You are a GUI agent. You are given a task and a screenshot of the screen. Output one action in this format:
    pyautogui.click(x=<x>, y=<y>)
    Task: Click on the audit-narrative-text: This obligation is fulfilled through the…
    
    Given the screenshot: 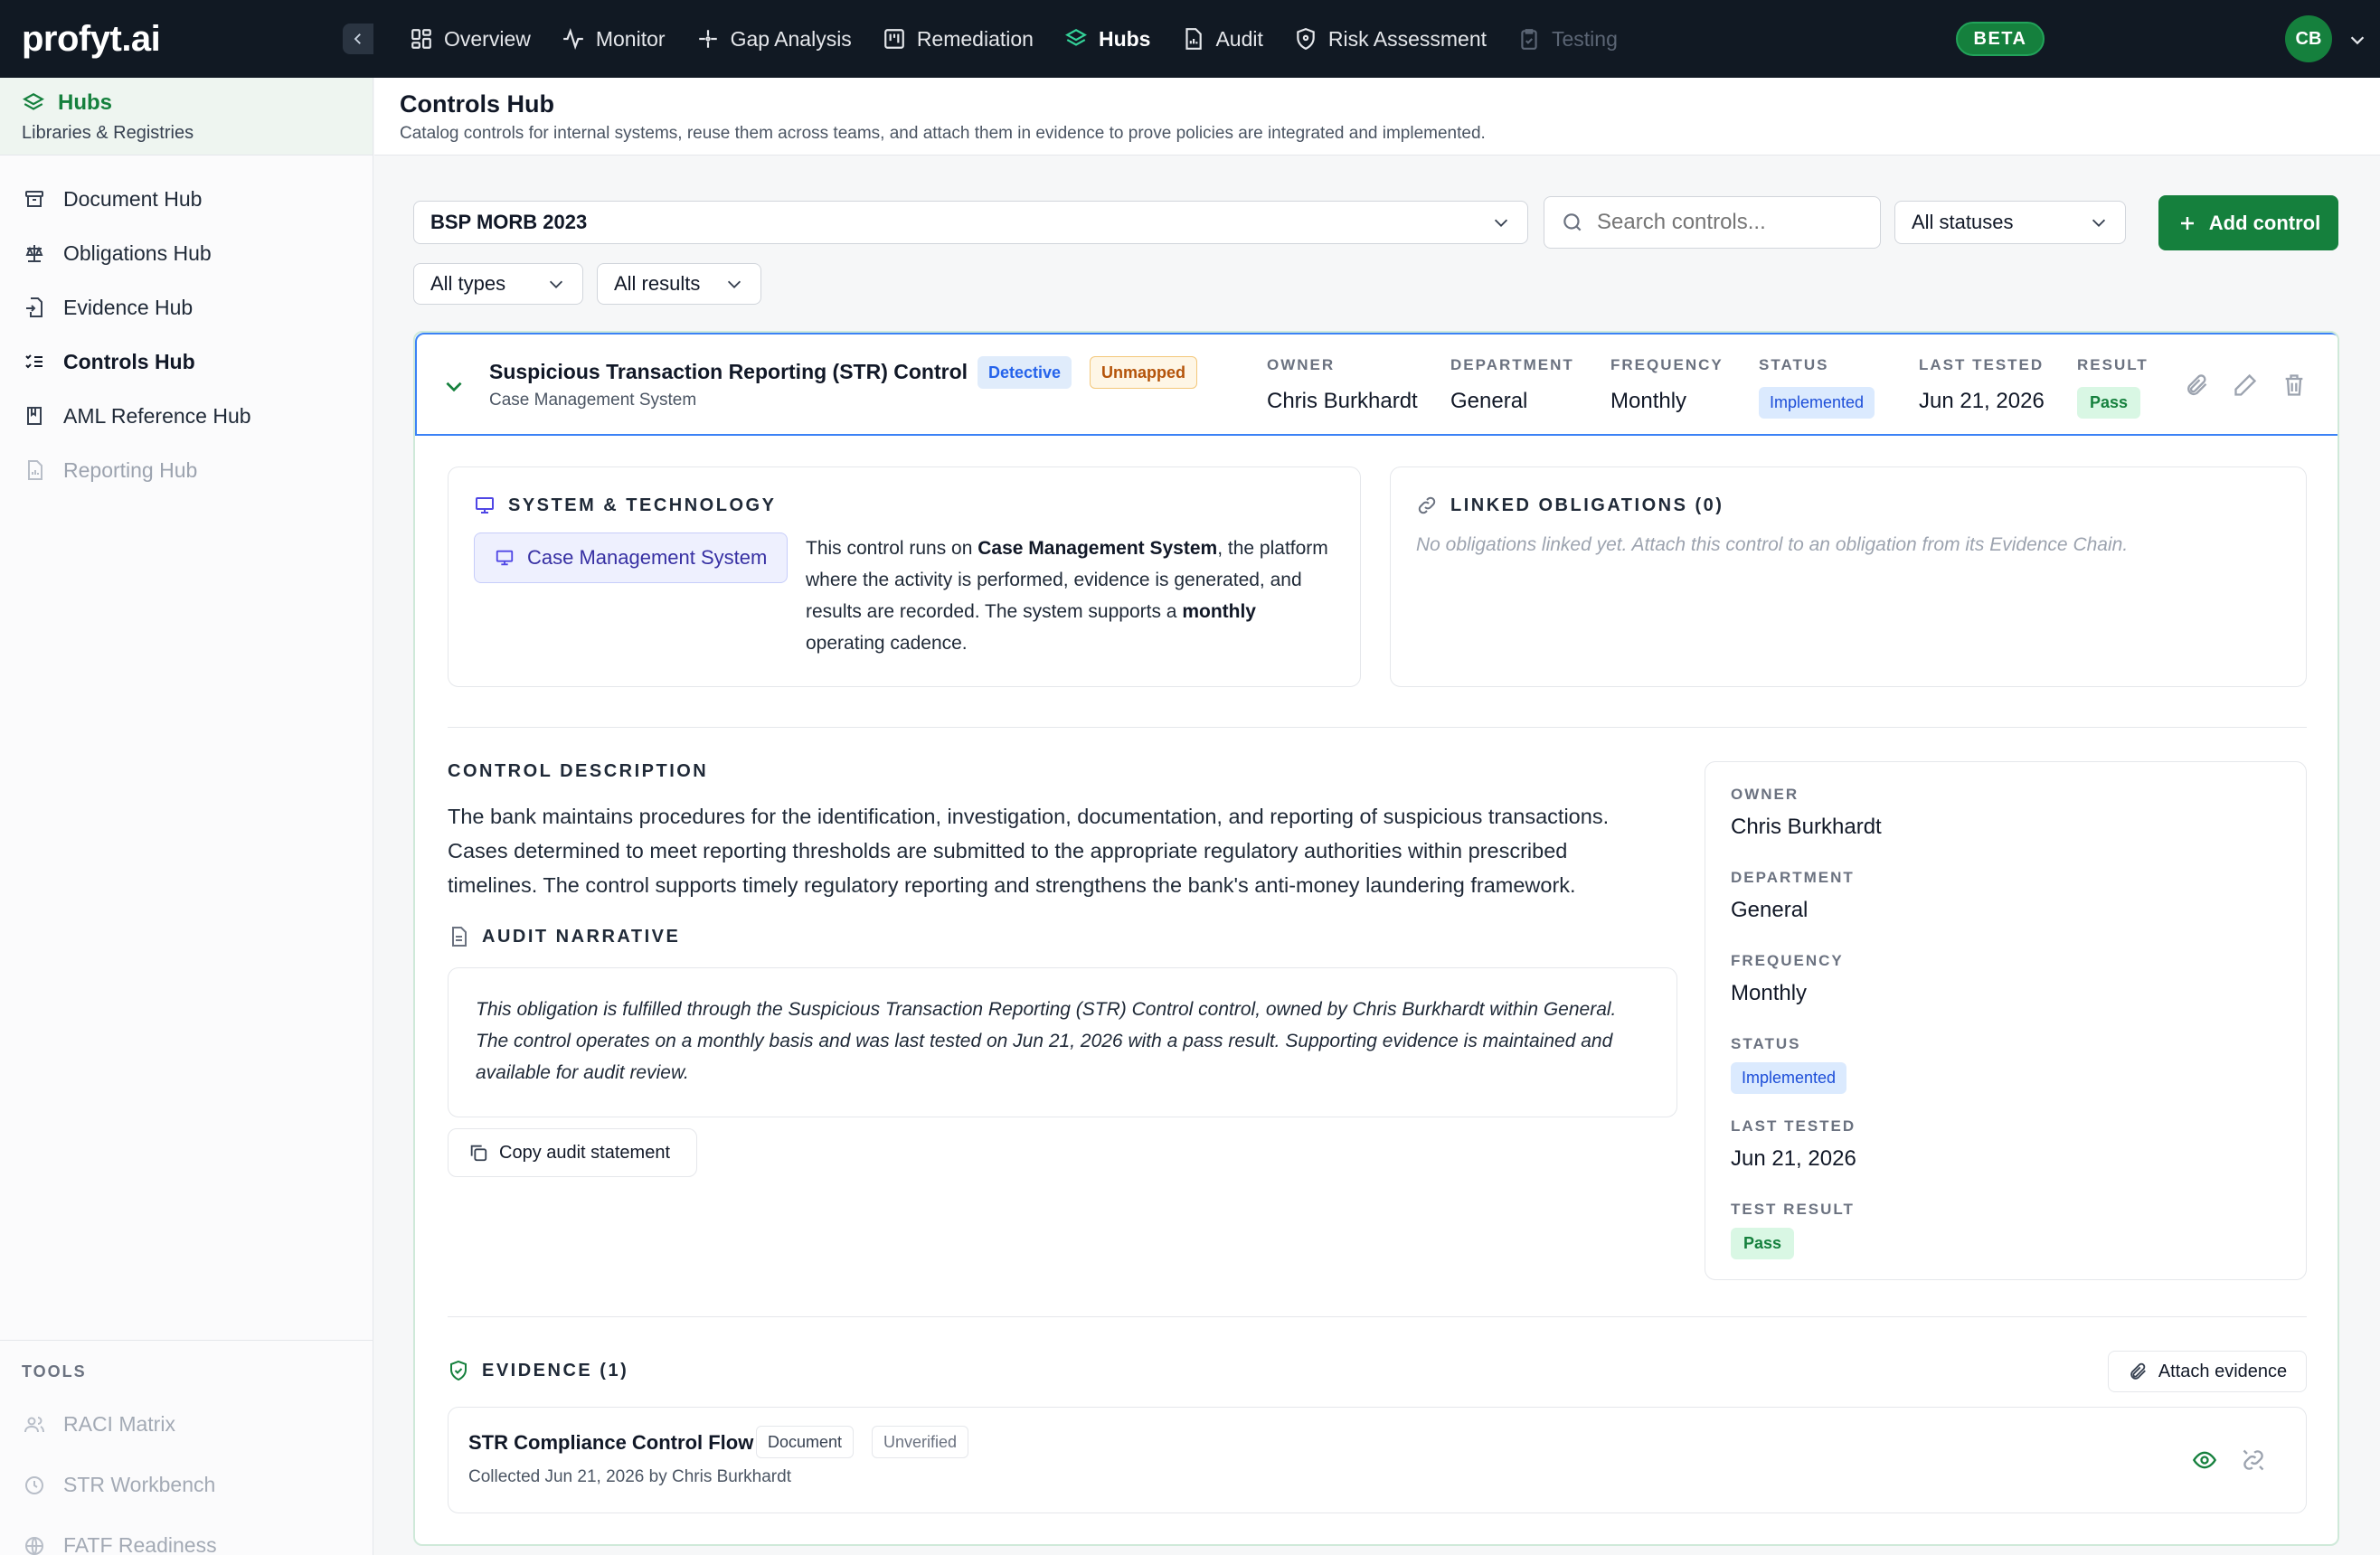 What is the action you would take?
    pyautogui.click(x=1062, y=1042)
    